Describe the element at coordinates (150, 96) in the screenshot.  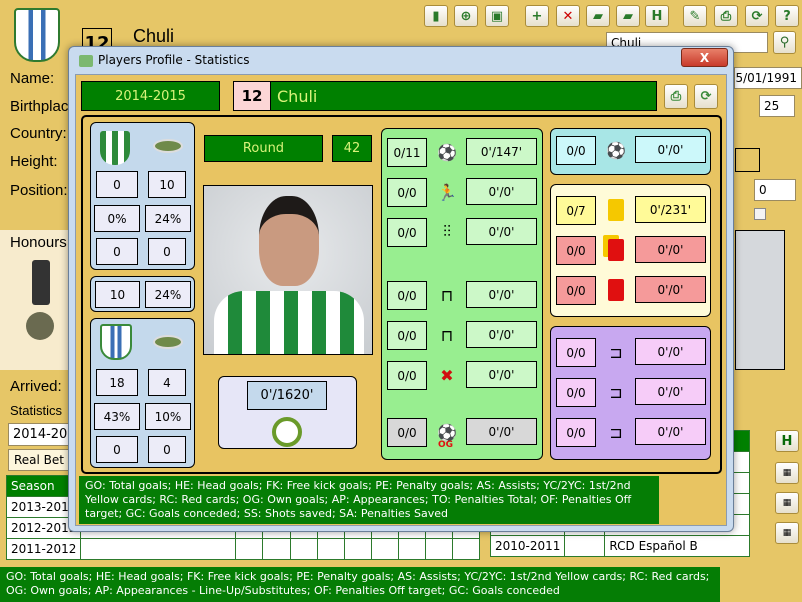
I see `season-bar: 2014-2015` at that location.